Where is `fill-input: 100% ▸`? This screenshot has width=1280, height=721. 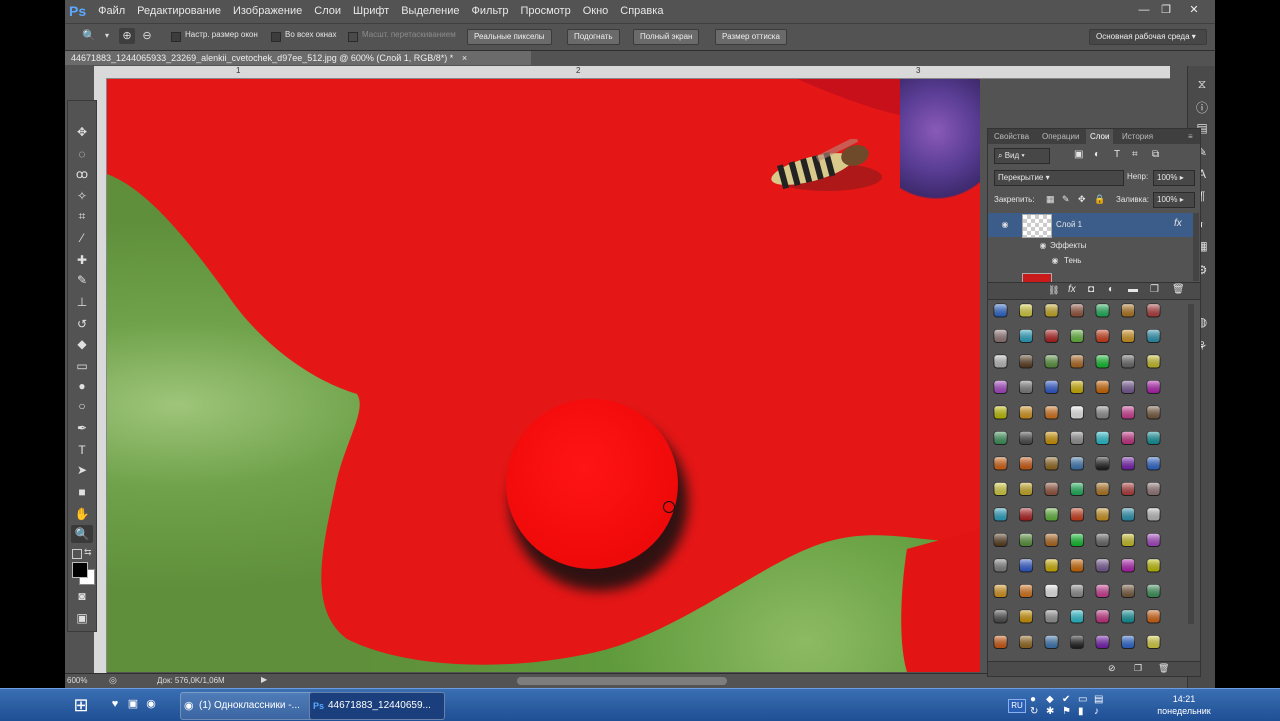 fill-input: 100% ▸ is located at coordinates (1174, 200).